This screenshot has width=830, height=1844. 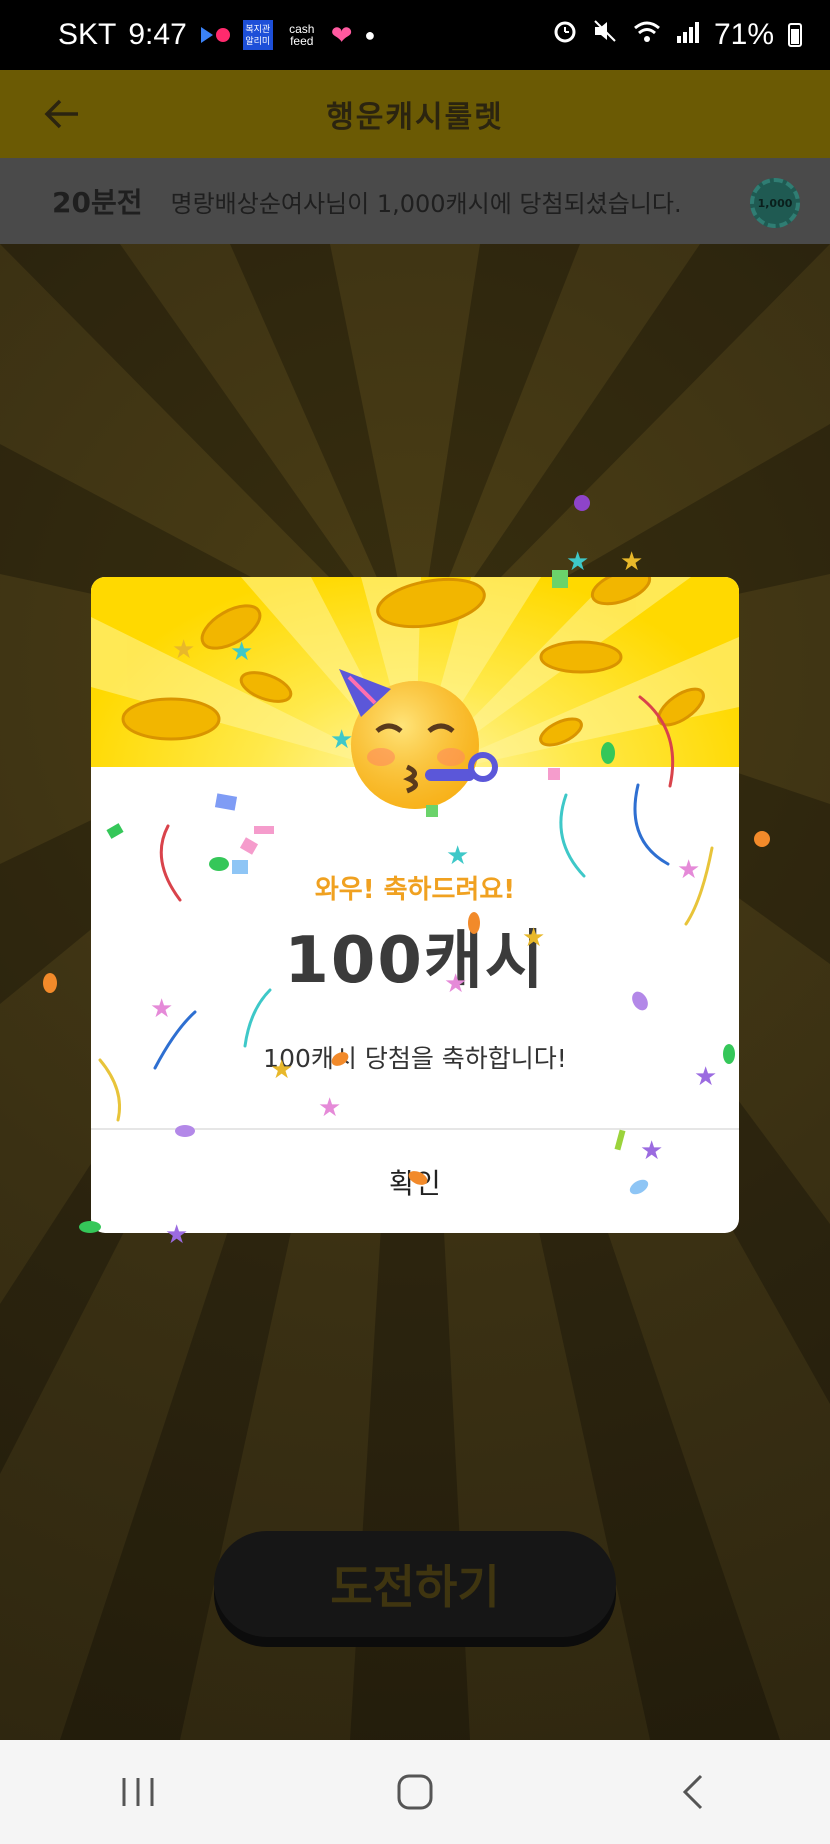 I want to click on system-nav-bar, so click(x=415, y=1792).